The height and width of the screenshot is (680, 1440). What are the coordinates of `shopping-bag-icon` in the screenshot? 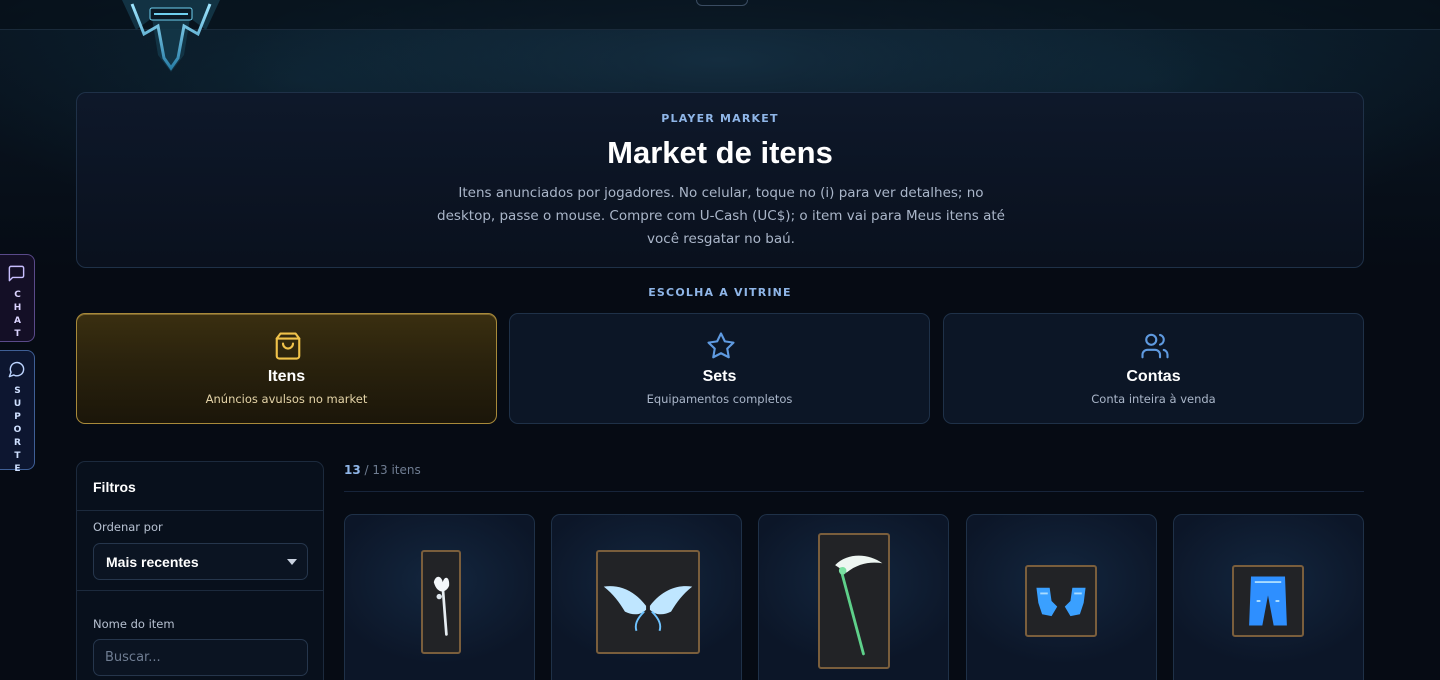 It's located at (288, 346).